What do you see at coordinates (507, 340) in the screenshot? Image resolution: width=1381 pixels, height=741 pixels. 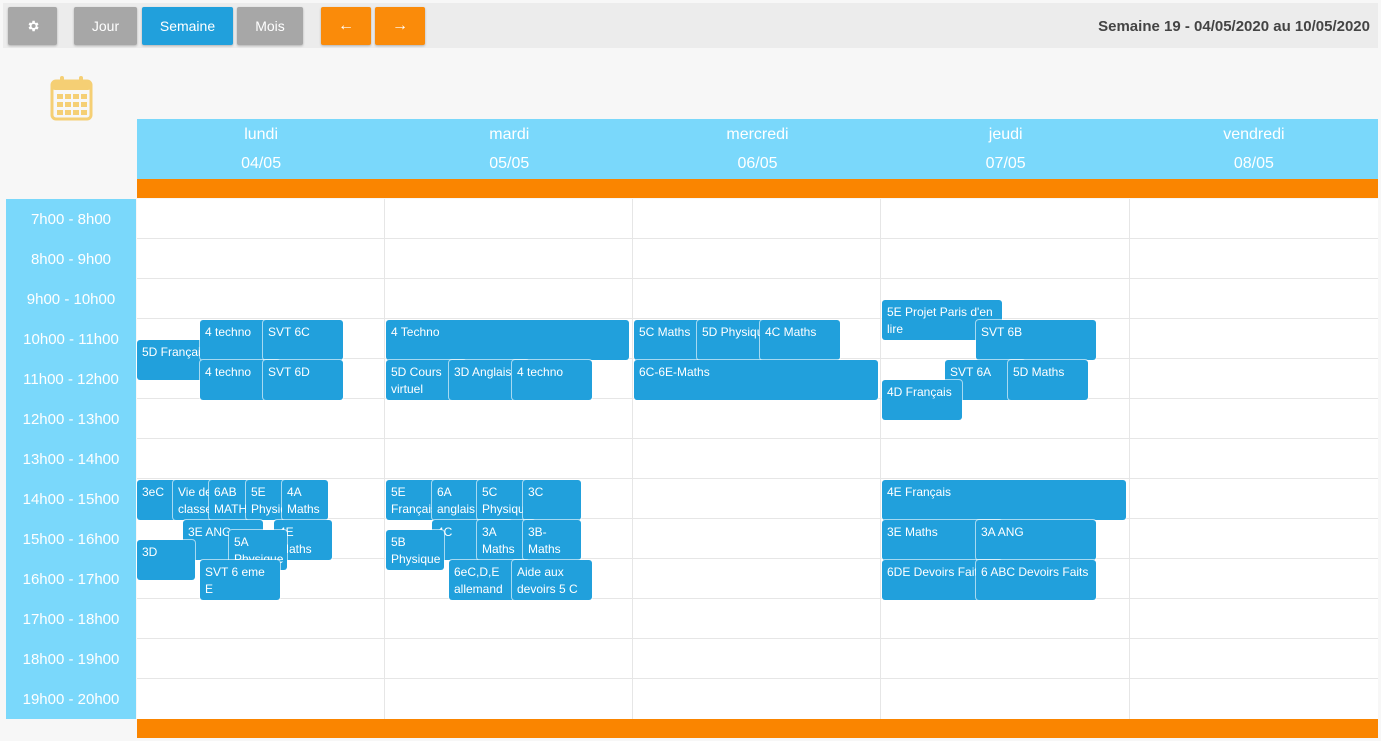 I see `event-card: 4 Techno` at bounding box center [507, 340].